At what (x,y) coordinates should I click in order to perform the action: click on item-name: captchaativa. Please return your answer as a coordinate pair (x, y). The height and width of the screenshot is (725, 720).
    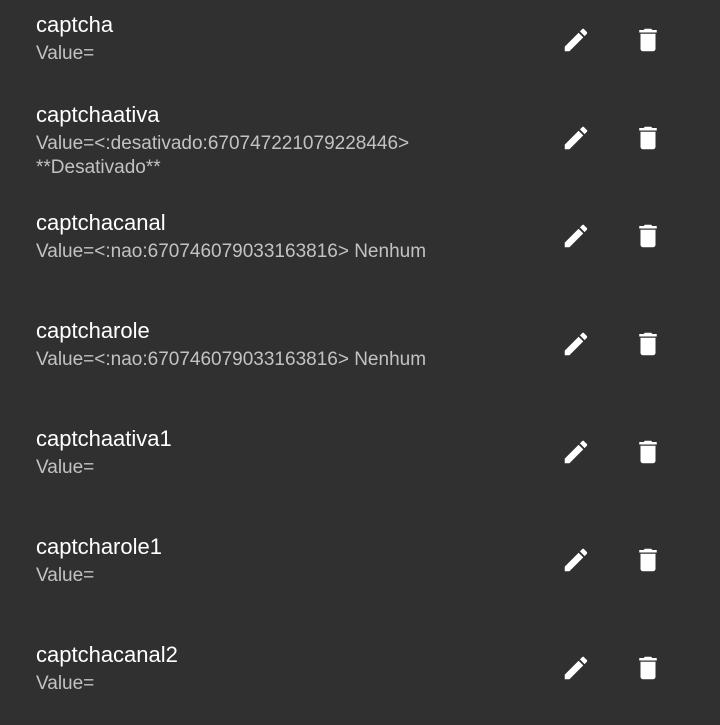
    Looking at the image, I should click on (98, 114).